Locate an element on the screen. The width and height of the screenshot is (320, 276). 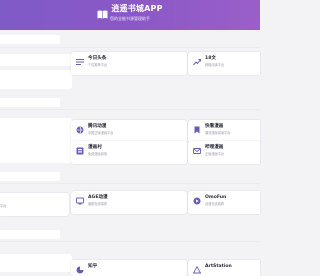
source-card-artstation: ArtStation is located at coordinates (224, 268).